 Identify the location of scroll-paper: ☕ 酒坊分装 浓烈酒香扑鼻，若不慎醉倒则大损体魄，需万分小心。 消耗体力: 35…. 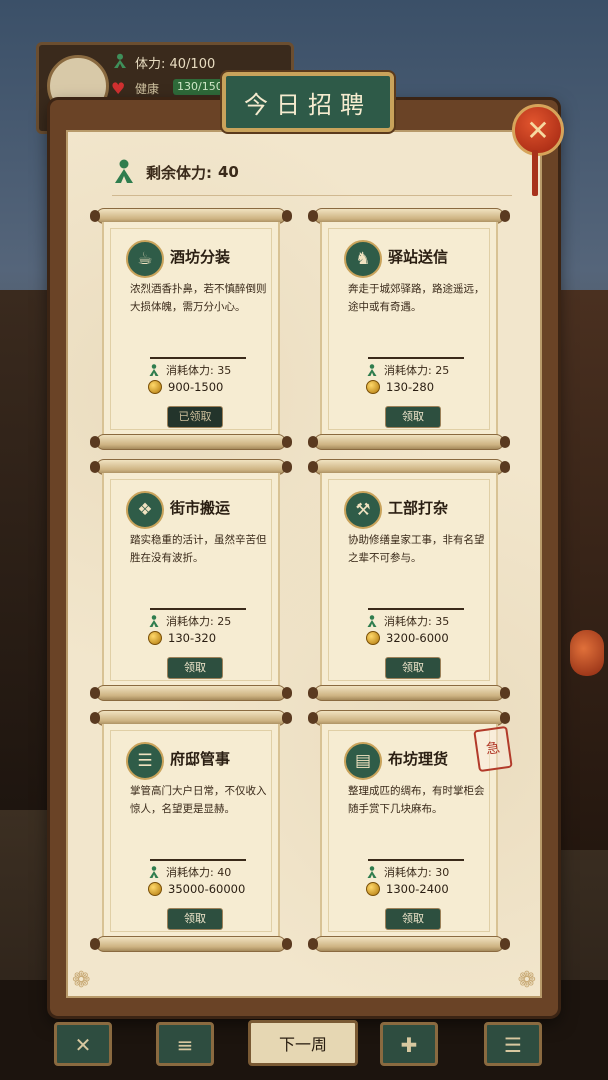
(191, 329).